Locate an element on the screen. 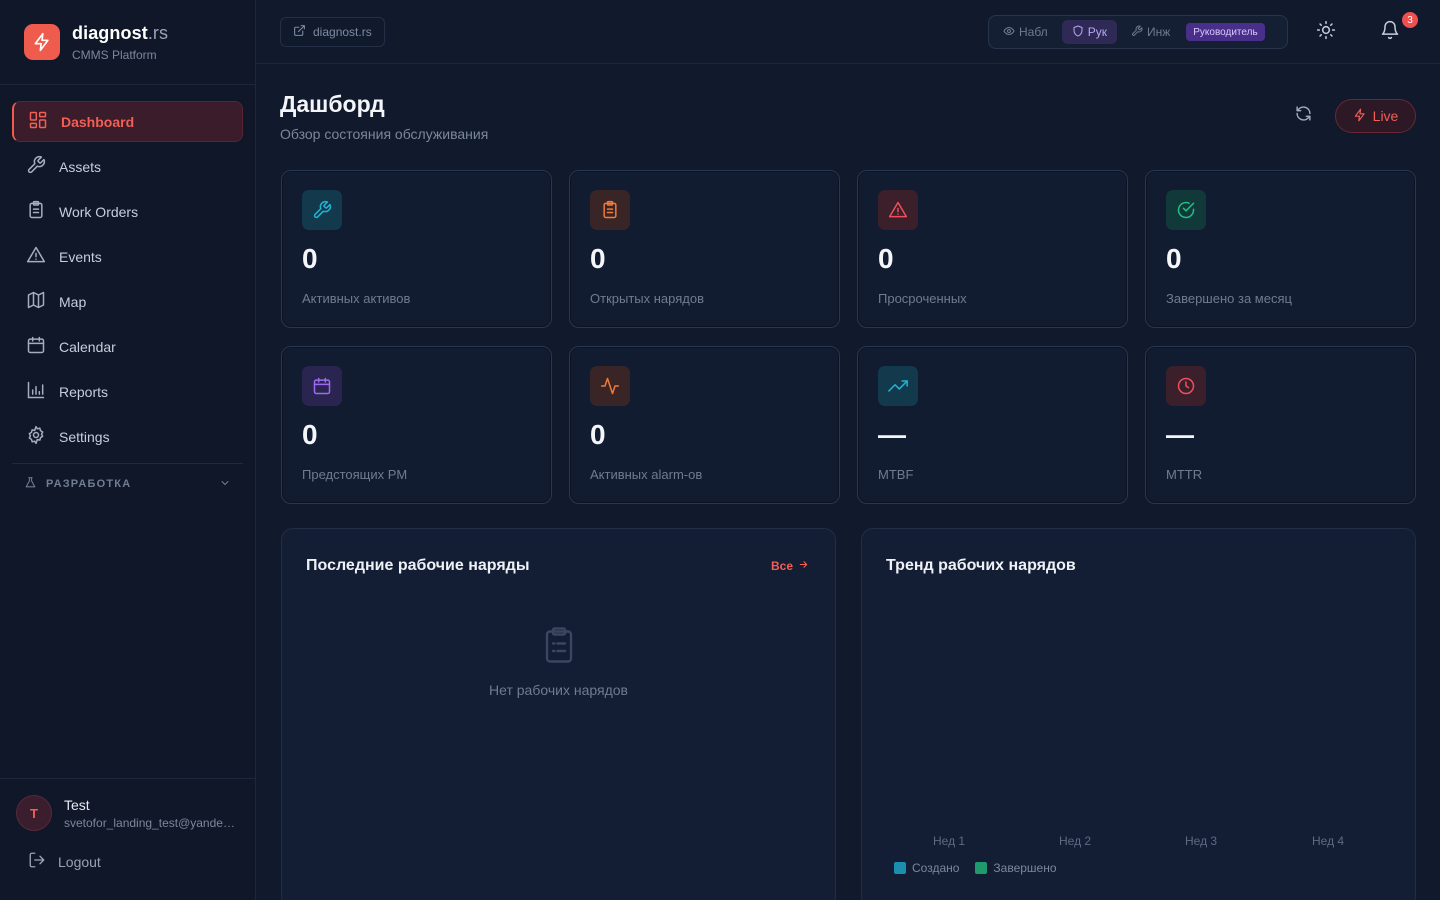 Image resolution: width=1440 pixels, height=900 pixels. recent-orders-title: Последние рабочие наряды is located at coordinates (418, 565).